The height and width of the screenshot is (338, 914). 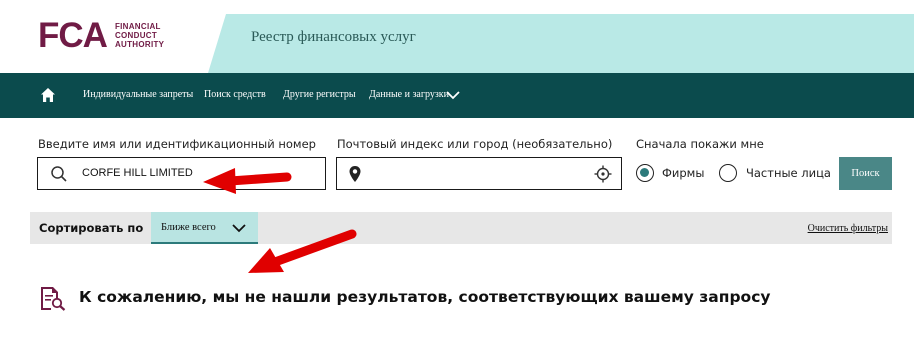 What do you see at coordinates (333, 37) in the screenshot?
I see `register-title: Реестр финансовых услуг` at bounding box center [333, 37].